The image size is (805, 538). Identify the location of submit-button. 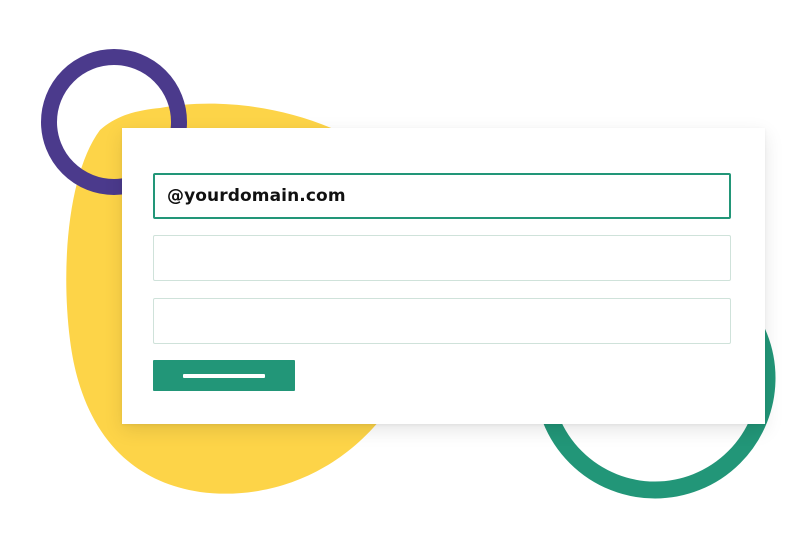
(224, 375).